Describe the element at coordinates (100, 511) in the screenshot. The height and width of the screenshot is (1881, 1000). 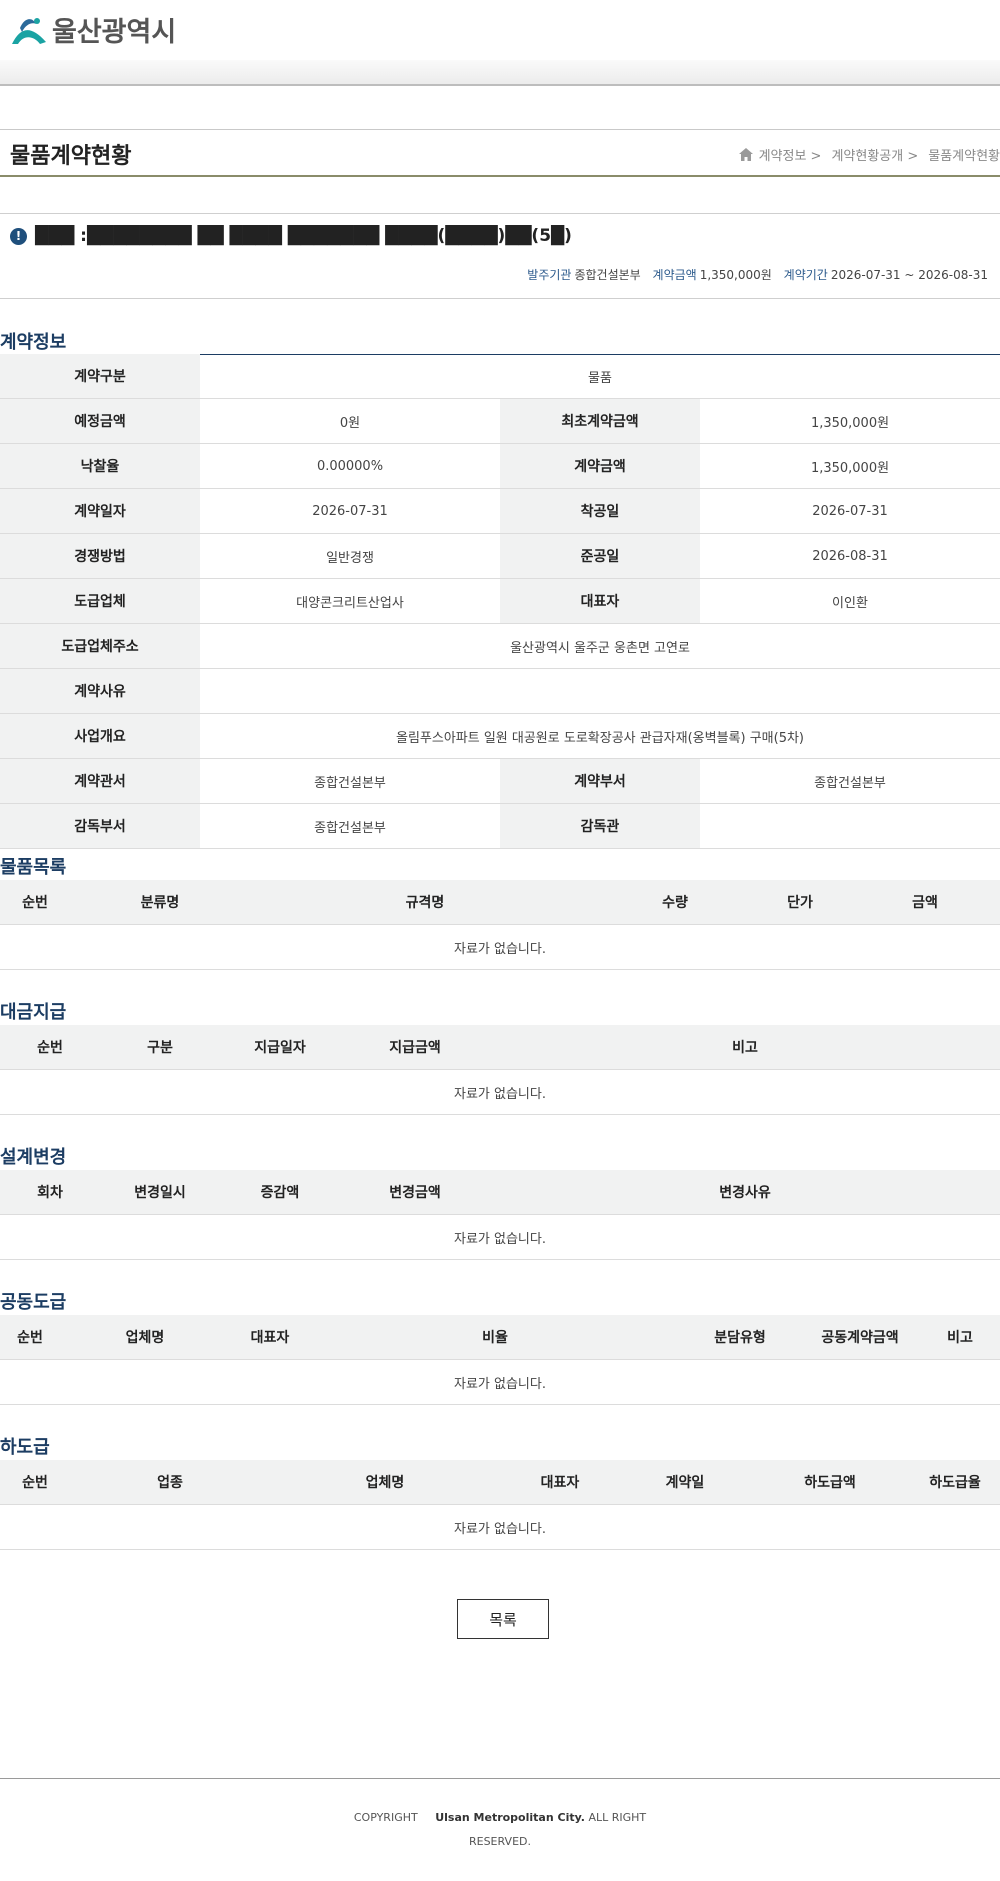
I see `info-label: 계약일자` at that location.